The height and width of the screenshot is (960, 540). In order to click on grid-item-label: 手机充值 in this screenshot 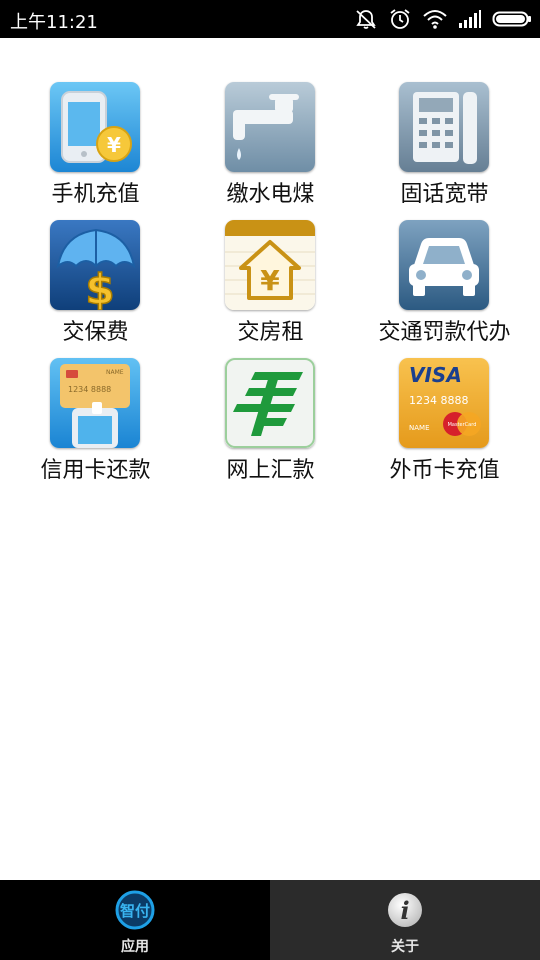, I will do `click(95, 194)`.